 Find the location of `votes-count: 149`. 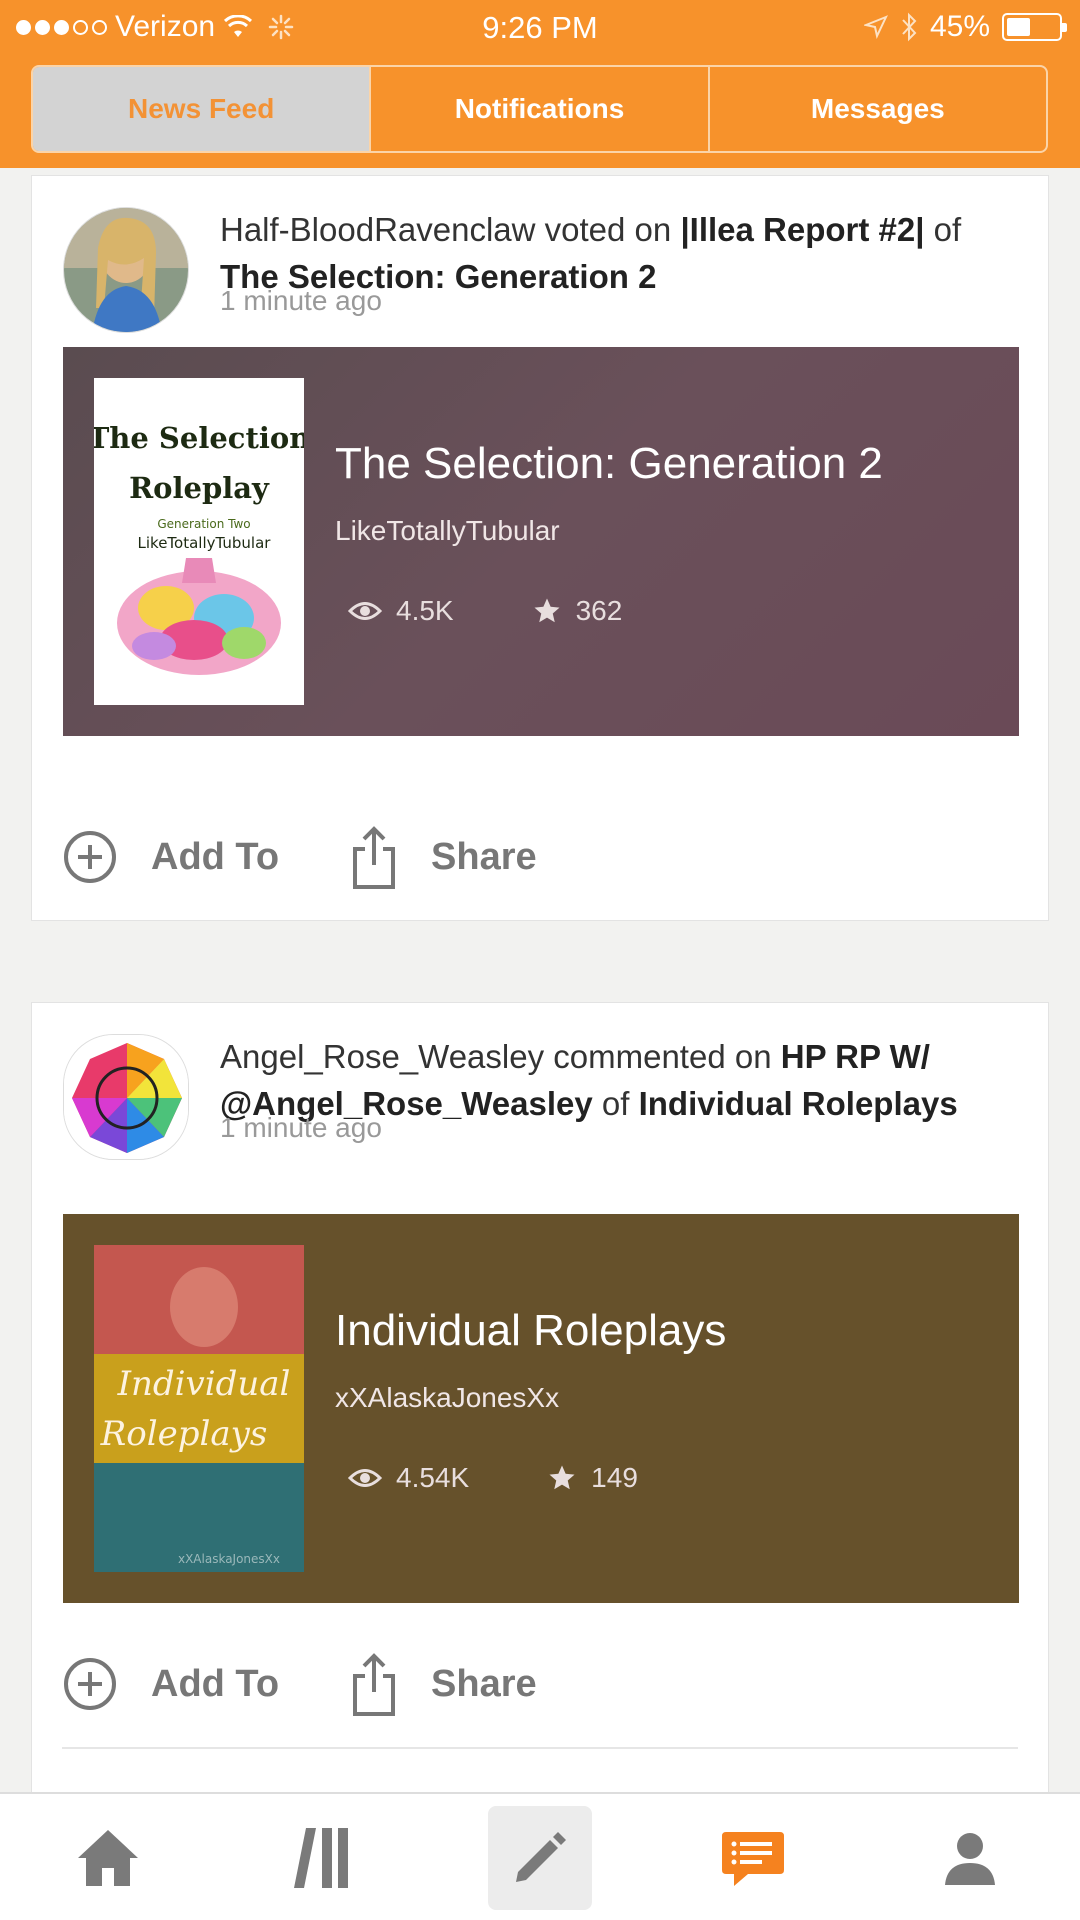

votes-count: 149 is located at coordinates (614, 1477).